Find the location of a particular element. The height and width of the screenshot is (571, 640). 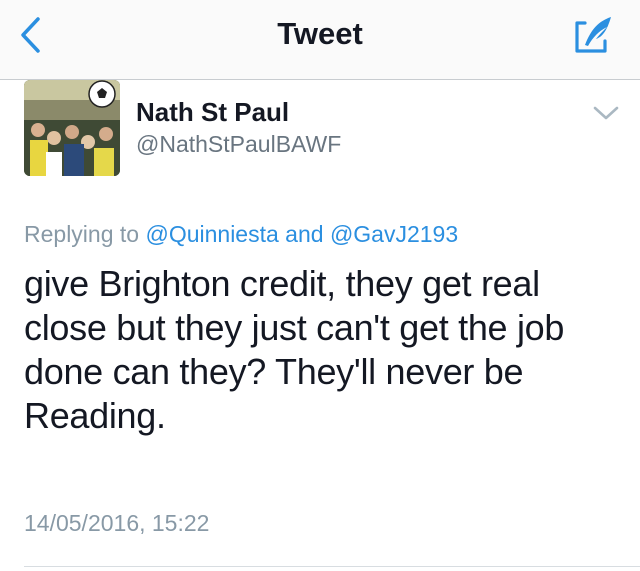

tweet-text-line: close but they just can't get the job is located at coordinates (294, 327).